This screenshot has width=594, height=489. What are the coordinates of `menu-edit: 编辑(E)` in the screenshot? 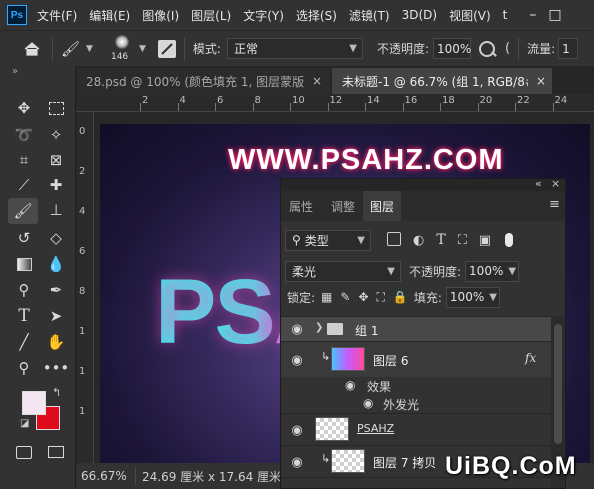 It's located at (109, 15).